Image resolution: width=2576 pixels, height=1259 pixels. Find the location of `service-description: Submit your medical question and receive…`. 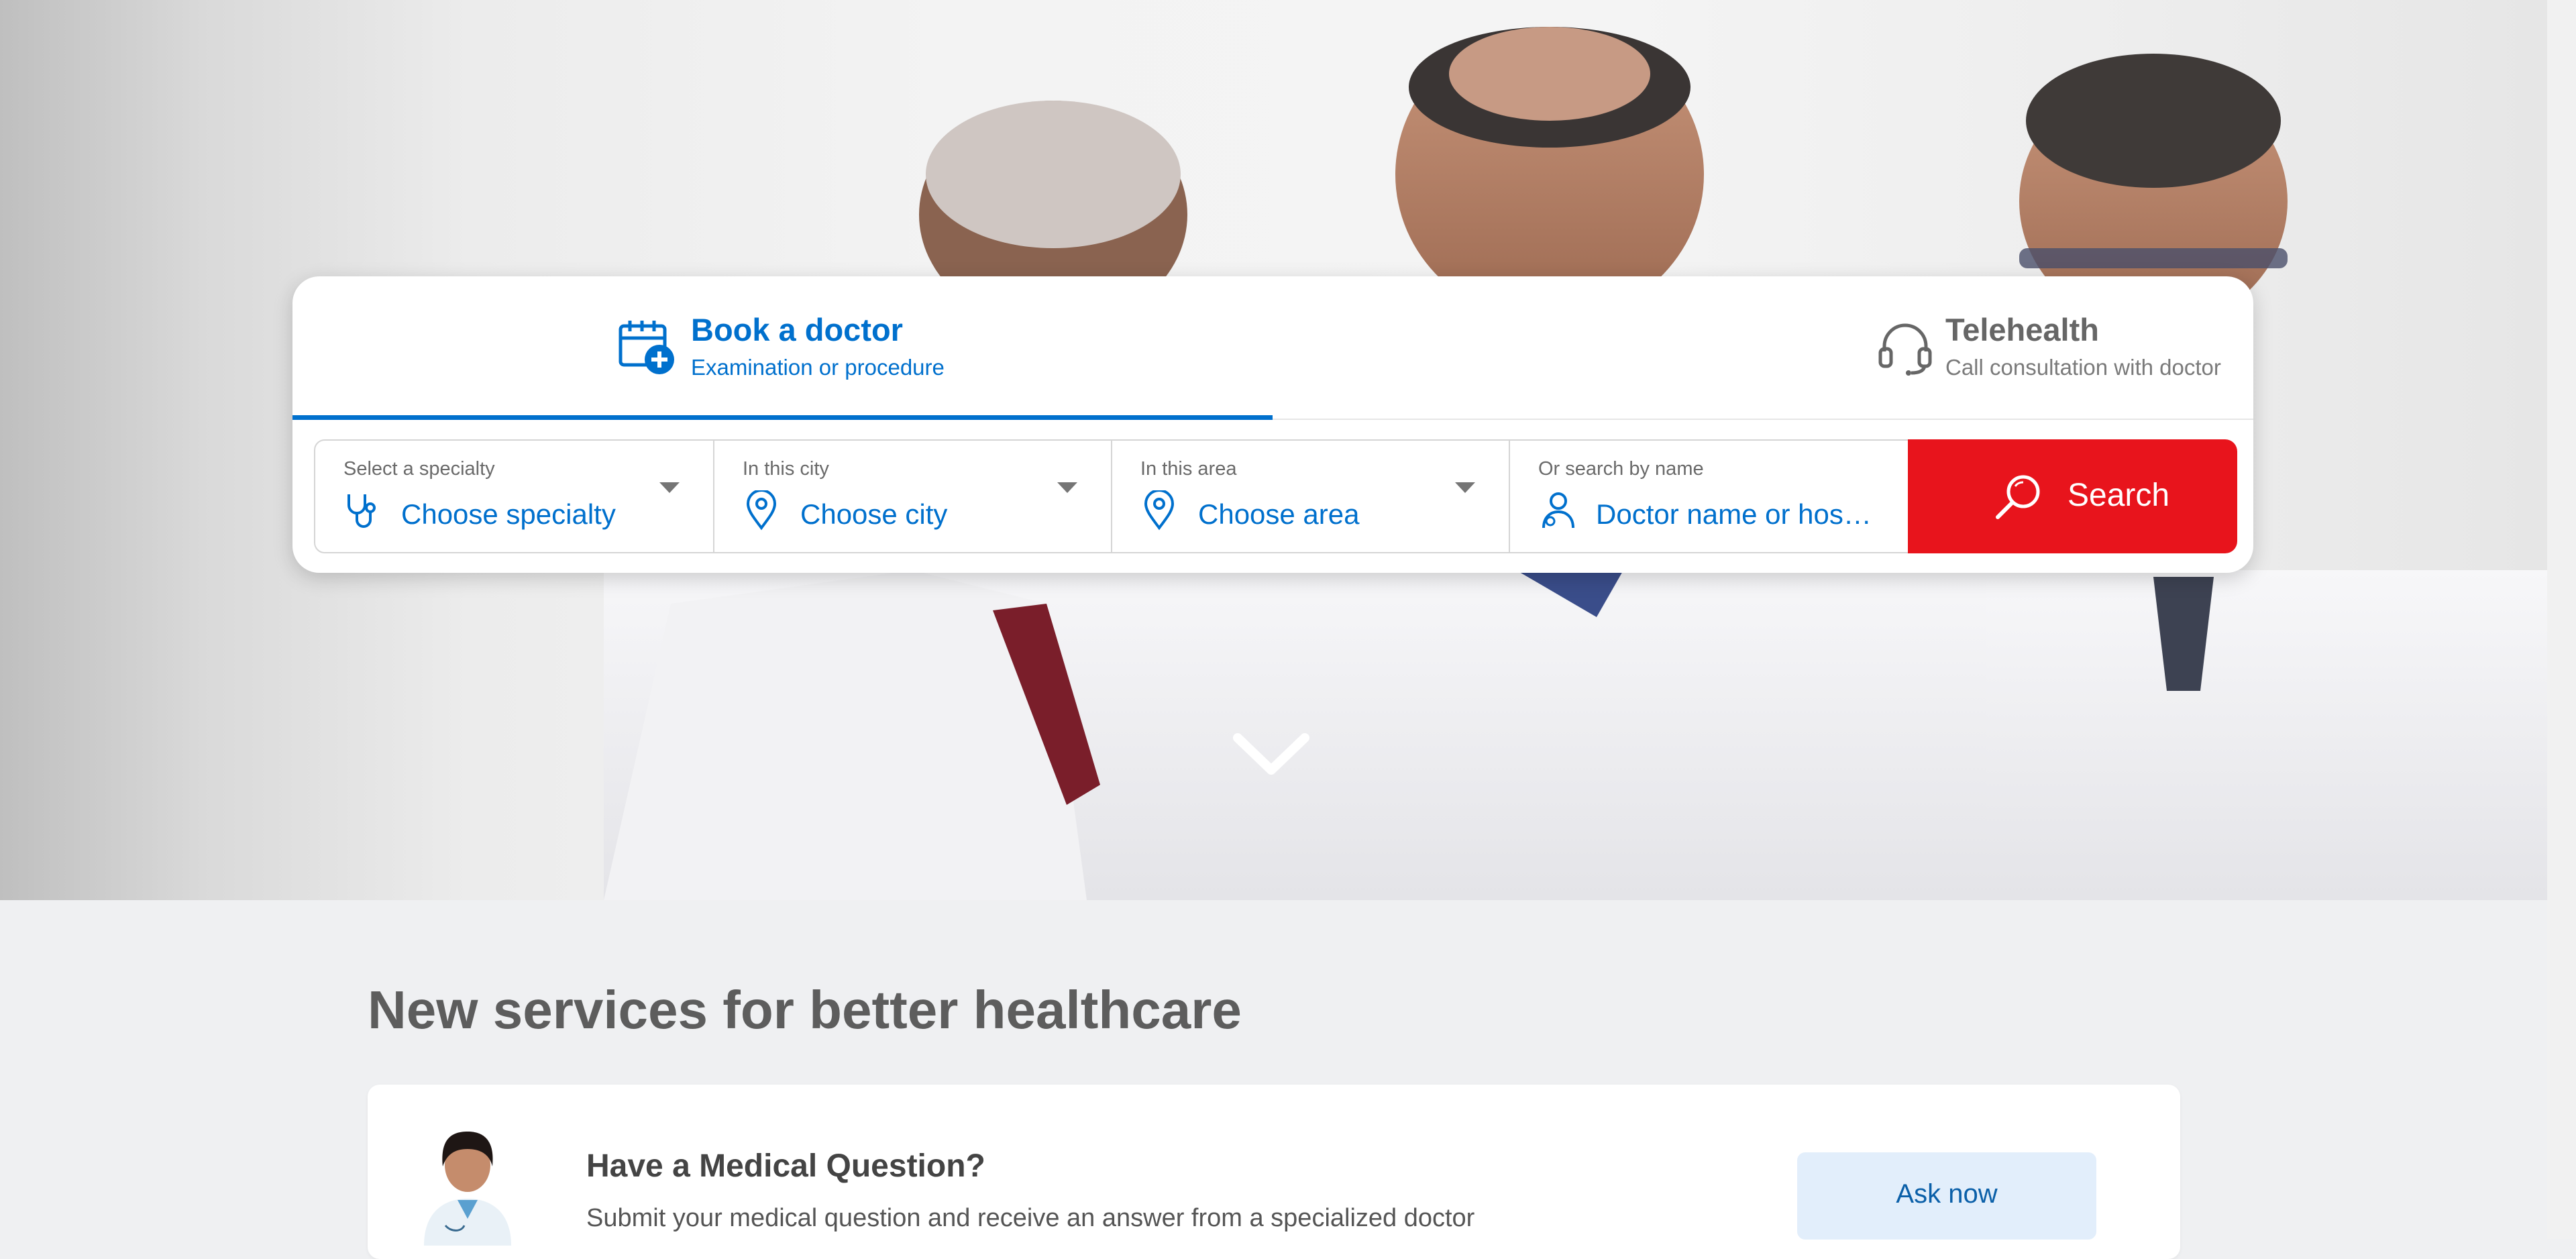

service-description: Submit your medical question and receive… is located at coordinates (1030, 1218).